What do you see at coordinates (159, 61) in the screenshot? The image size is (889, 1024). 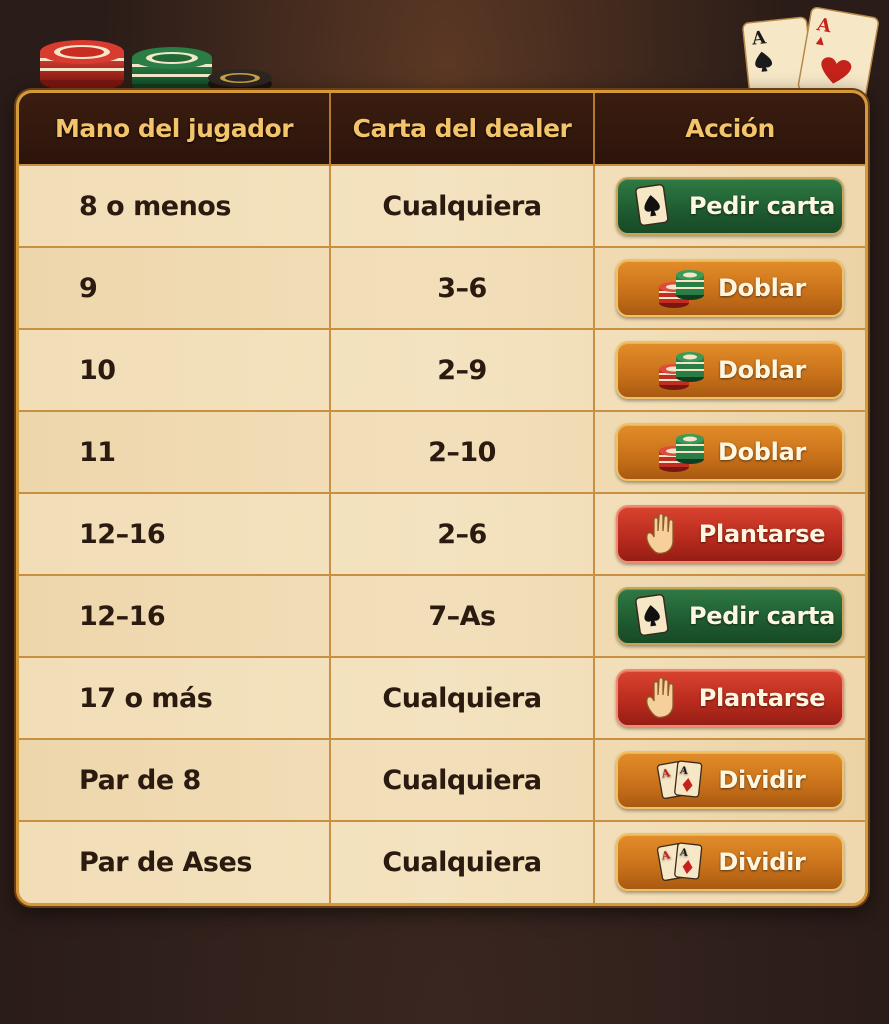 I see `poker-chips-icon` at bounding box center [159, 61].